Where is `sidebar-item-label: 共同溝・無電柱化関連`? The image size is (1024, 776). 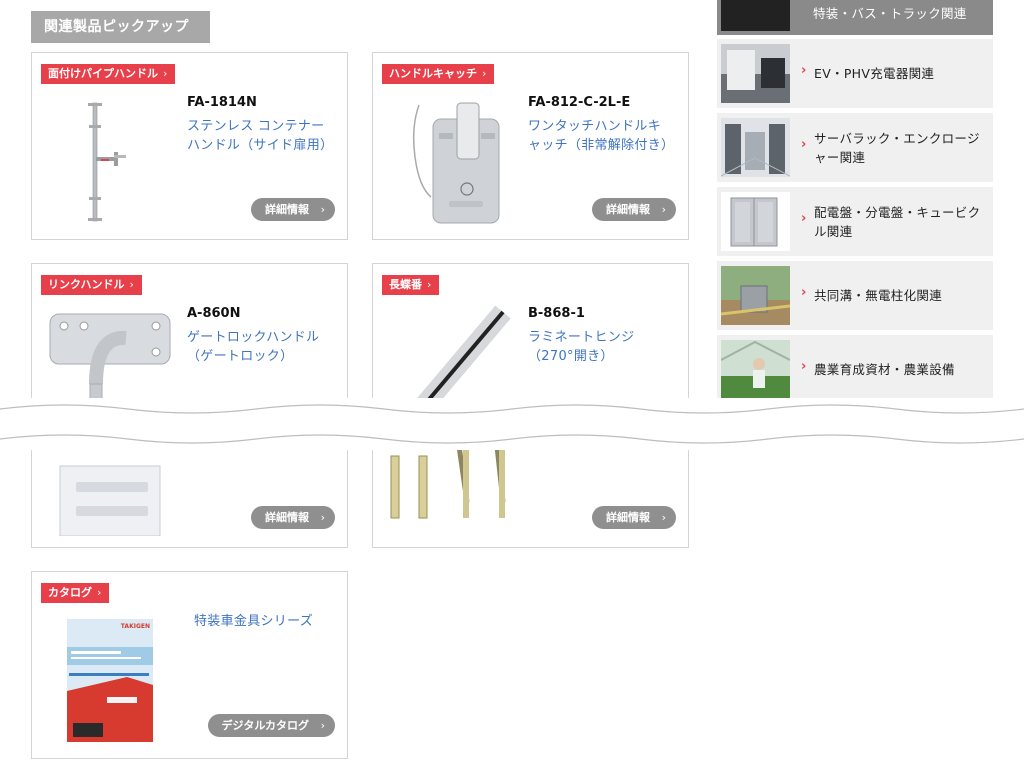 sidebar-item-label: 共同溝・無電柱化関連 is located at coordinates (878, 295).